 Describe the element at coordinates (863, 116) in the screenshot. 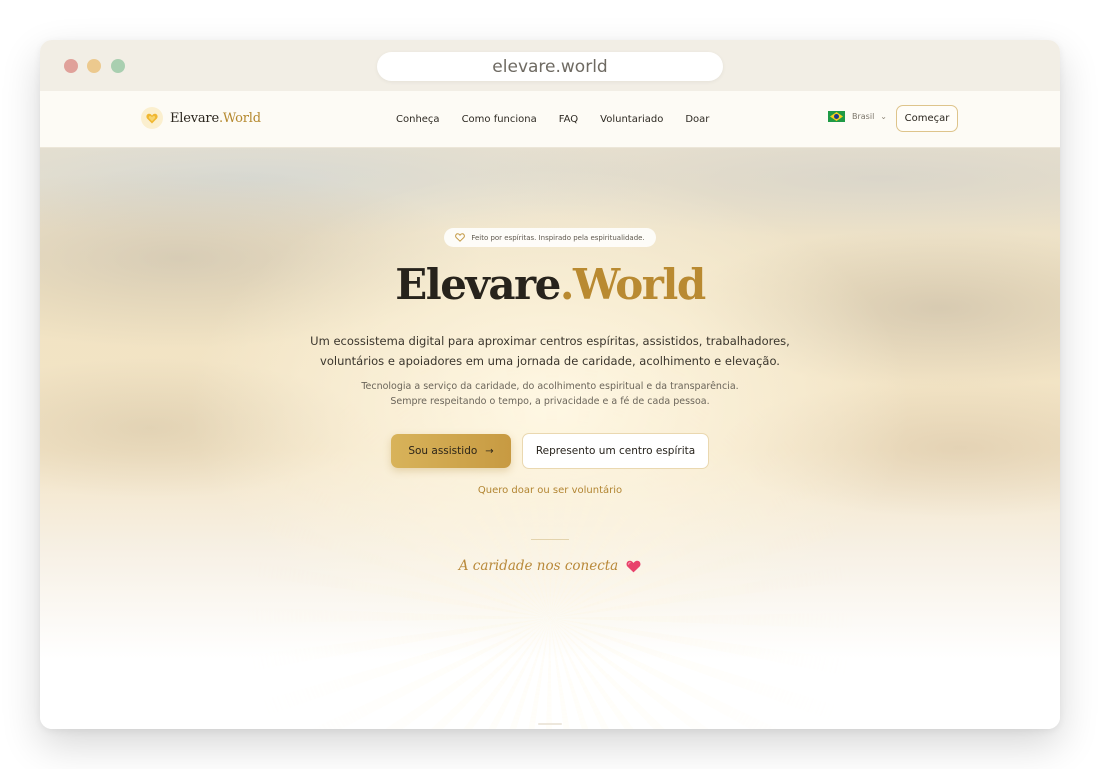

I see `language-label: Brasil` at that location.